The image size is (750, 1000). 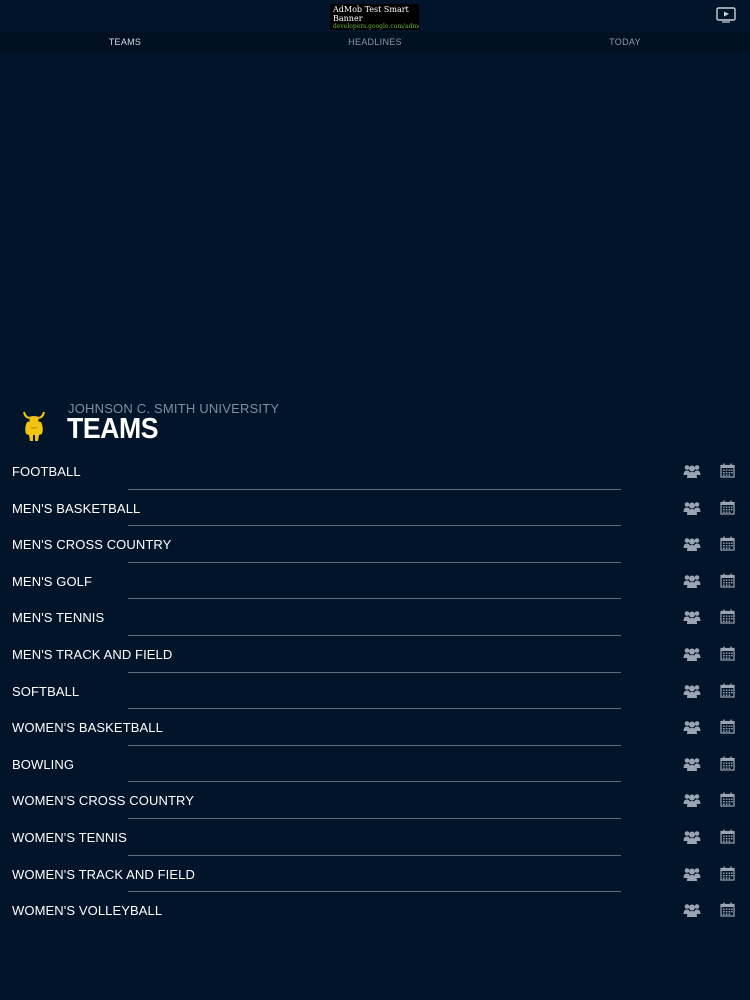 I want to click on team-row: MEN'S TRACK AND FIELD, so click(x=375, y=654).